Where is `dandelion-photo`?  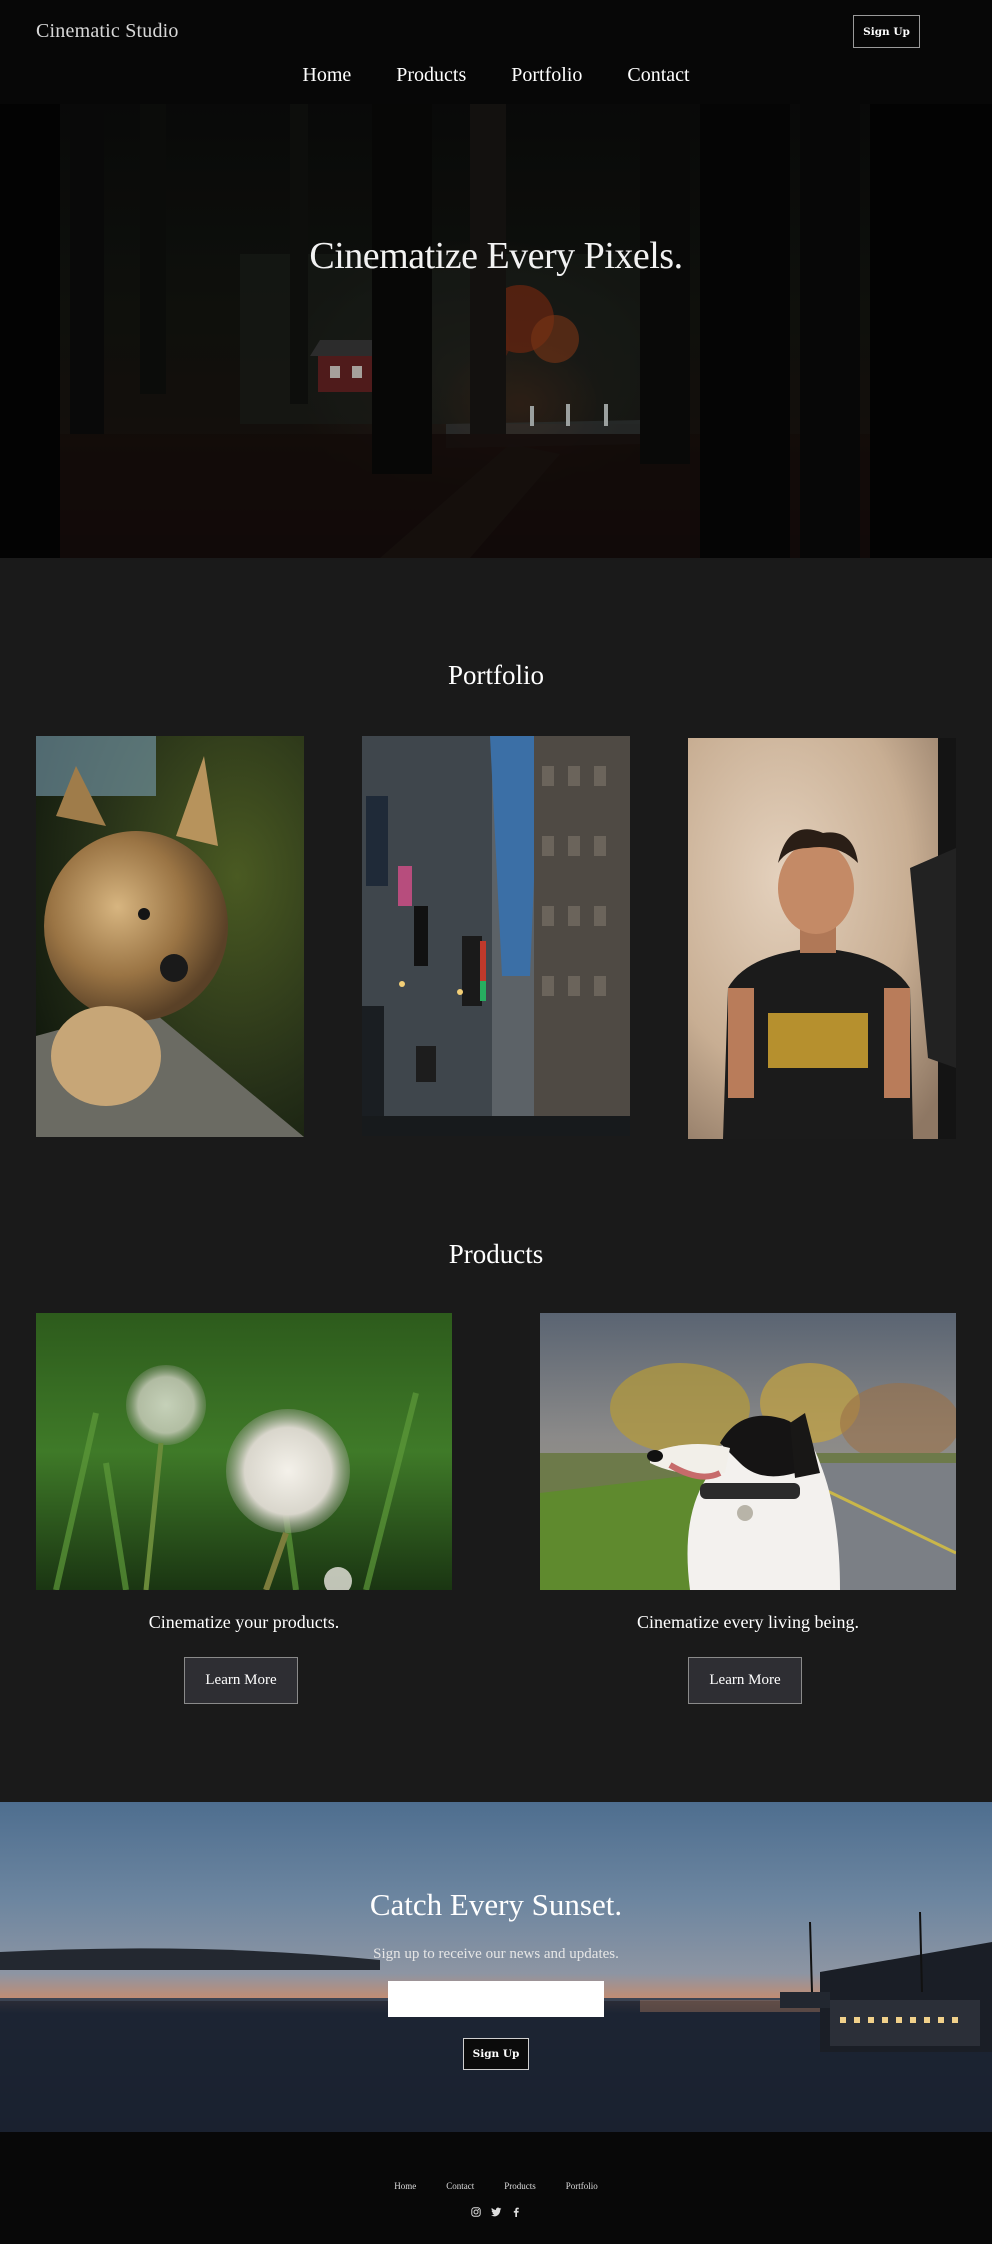 dandelion-photo is located at coordinates (244, 1451).